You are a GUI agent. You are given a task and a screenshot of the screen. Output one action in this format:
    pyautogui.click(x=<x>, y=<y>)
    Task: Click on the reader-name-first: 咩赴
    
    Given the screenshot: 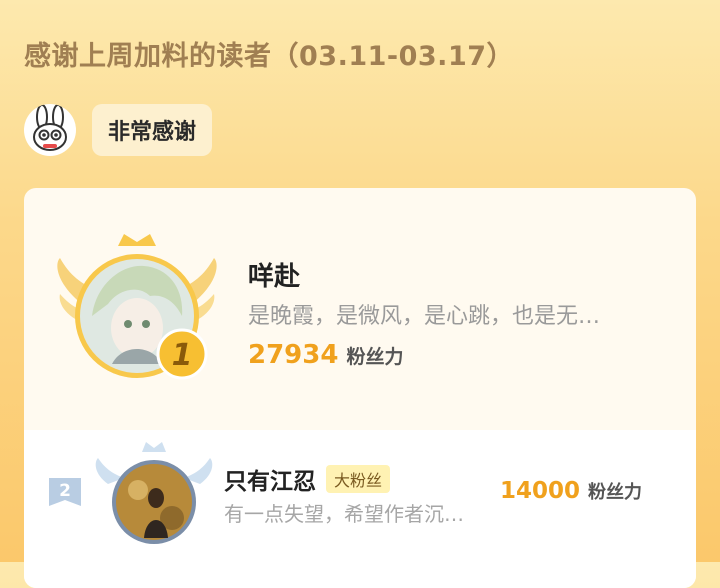 What is the action you would take?
    pyautogui.click(x=274, y=274)
    